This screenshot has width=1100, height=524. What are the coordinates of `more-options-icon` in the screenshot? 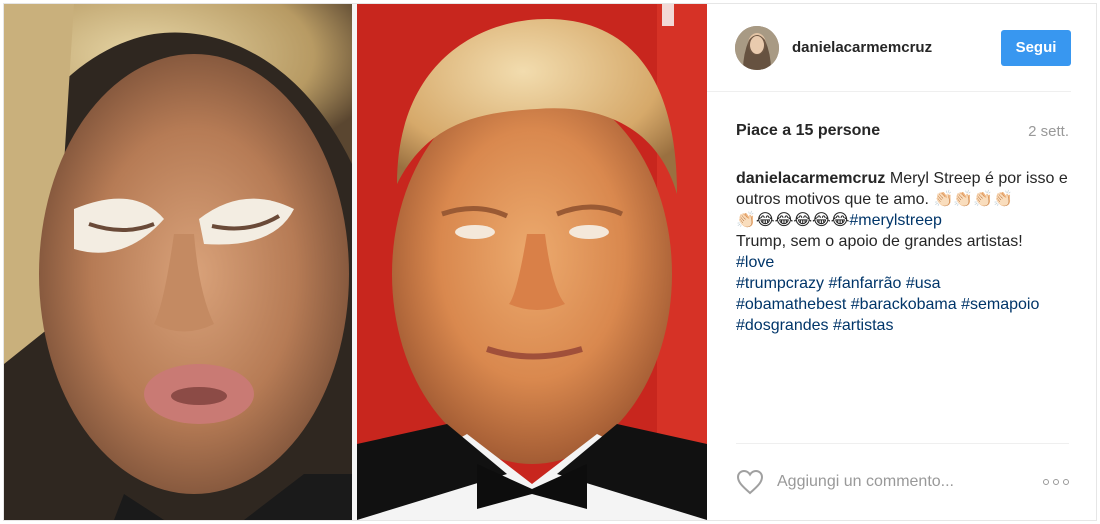 It's located at (1056, 482).